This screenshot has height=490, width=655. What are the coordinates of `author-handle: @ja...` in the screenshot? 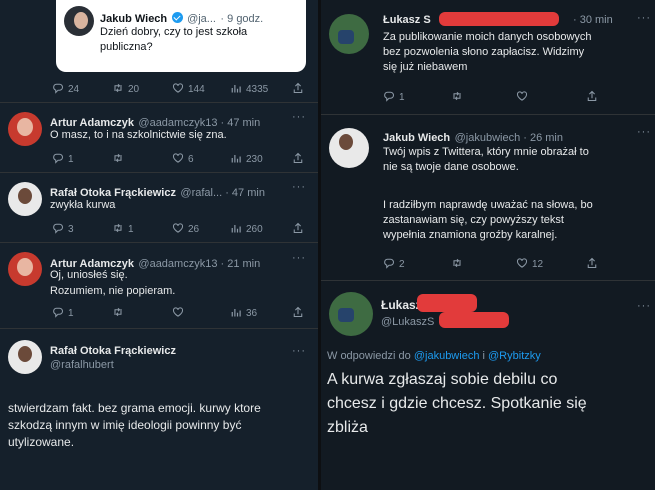 It's located at (201, 19).